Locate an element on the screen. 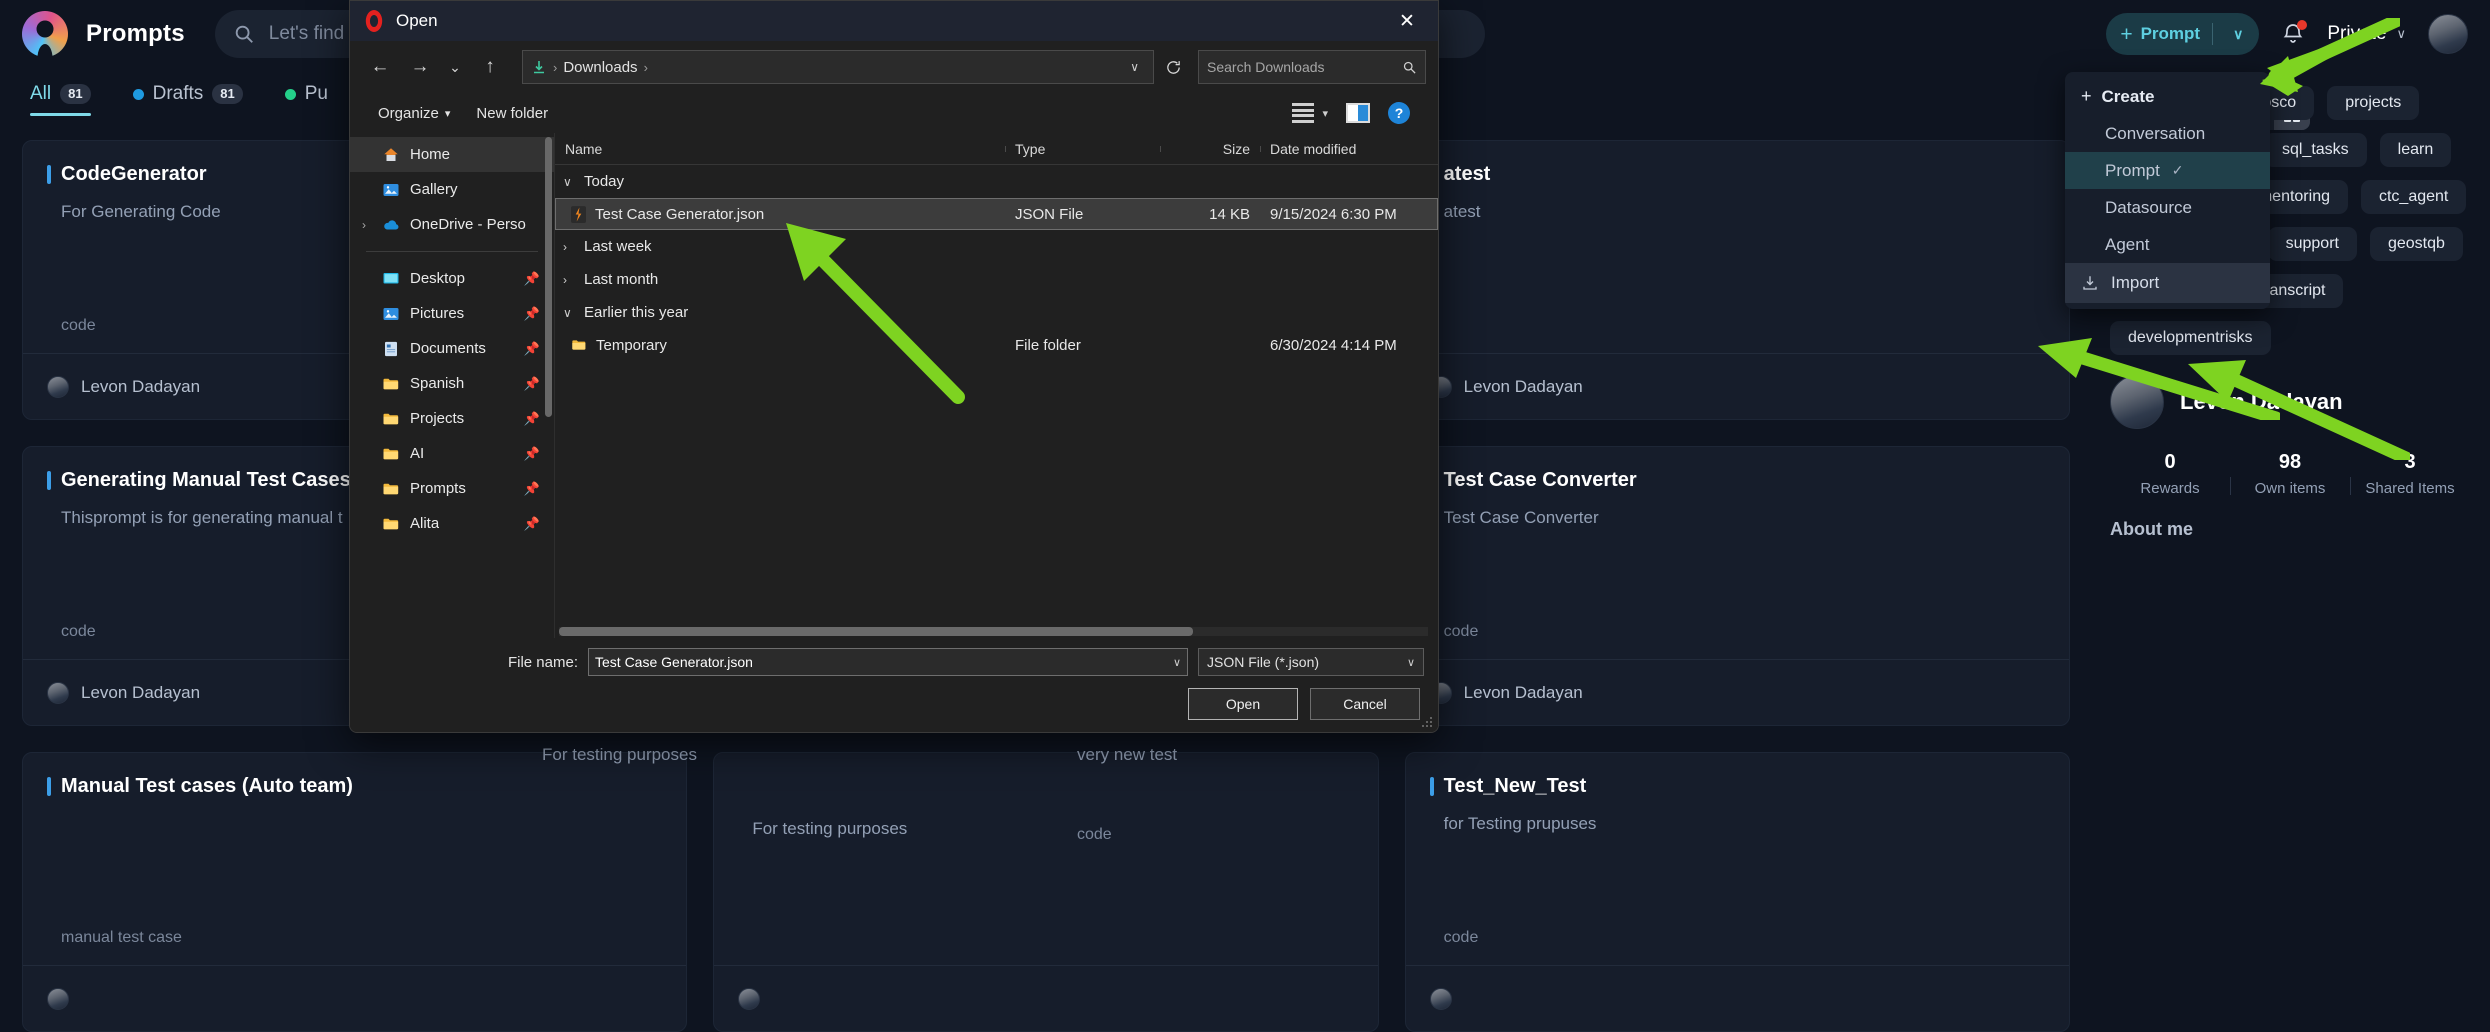 This screenshot has height=1032, width=2490. stat-rewards: 0 Rewards is located at coordinates (2170, 474).